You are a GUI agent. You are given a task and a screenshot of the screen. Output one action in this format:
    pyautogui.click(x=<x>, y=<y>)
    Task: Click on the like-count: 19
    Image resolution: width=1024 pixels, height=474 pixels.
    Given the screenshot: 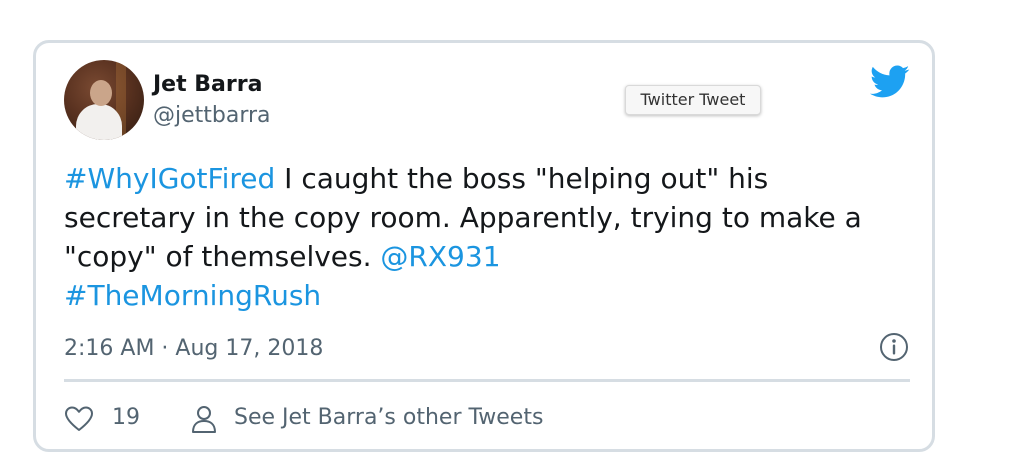 What is the action you would take?
    pyautogui.click(x=126, y=417)
    